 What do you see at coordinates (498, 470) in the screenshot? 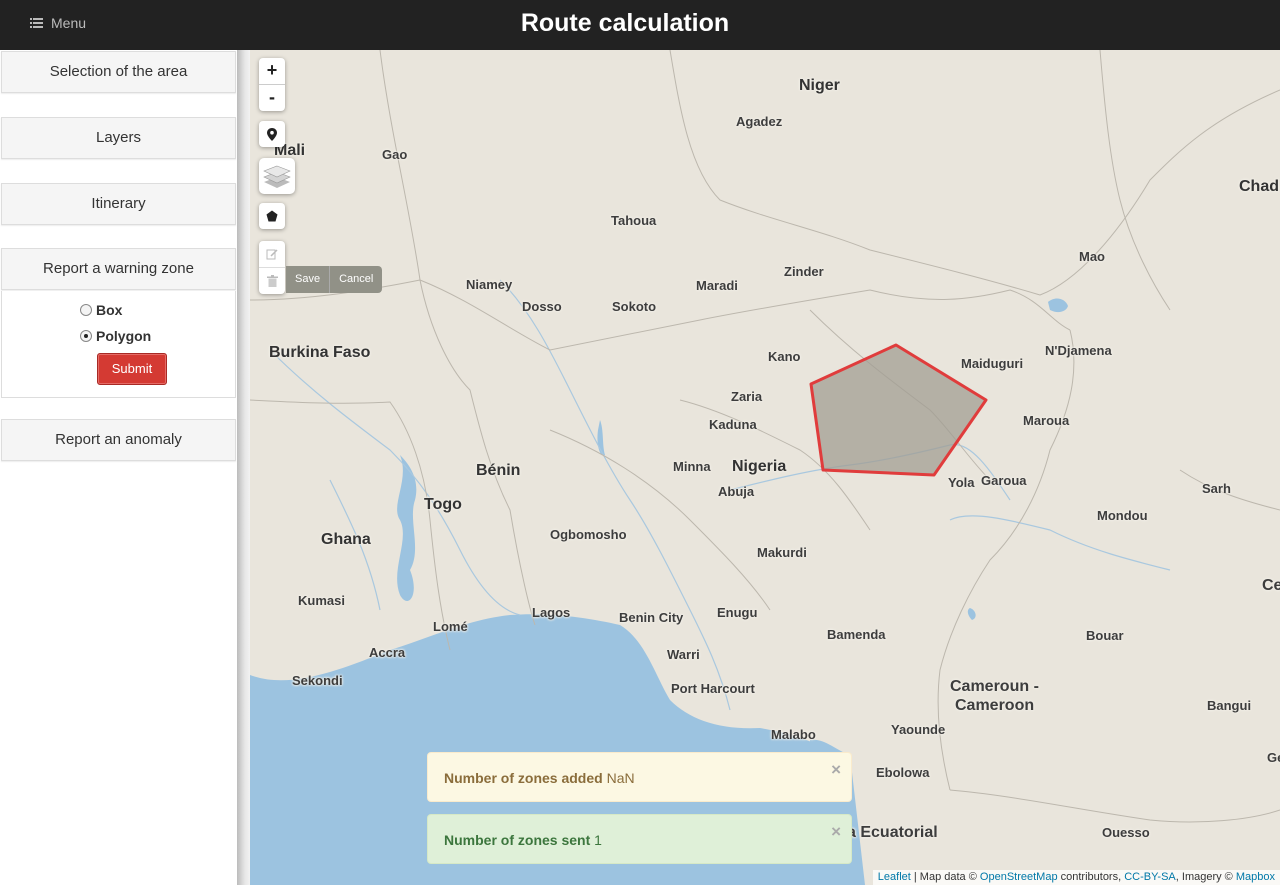
I see `map-label-benin: Bénin` at bounding box center [498, 470].